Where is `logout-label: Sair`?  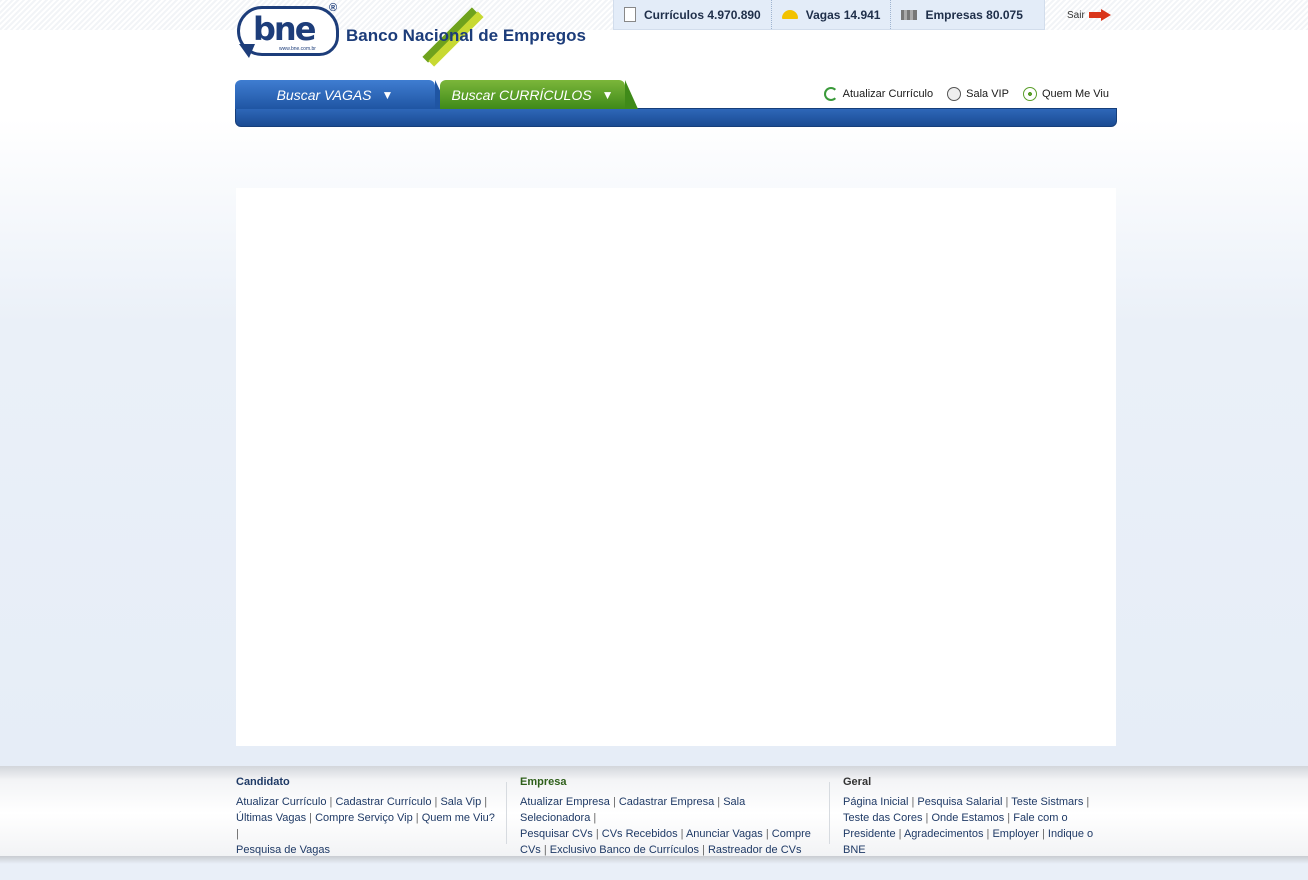 logout-label: Sair is located at coordinates (1076, 15).